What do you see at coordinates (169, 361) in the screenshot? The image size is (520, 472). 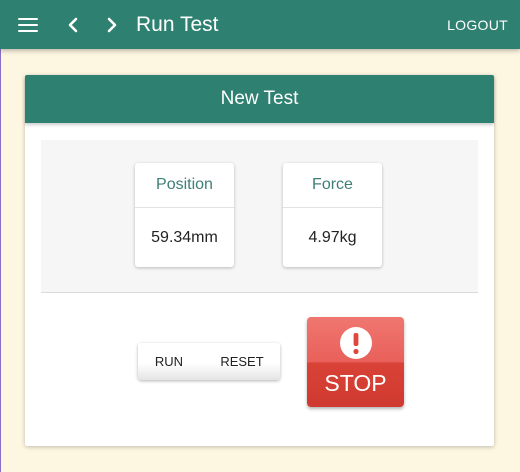 I see `run-button: RUN` at bounding box center [169, 361].